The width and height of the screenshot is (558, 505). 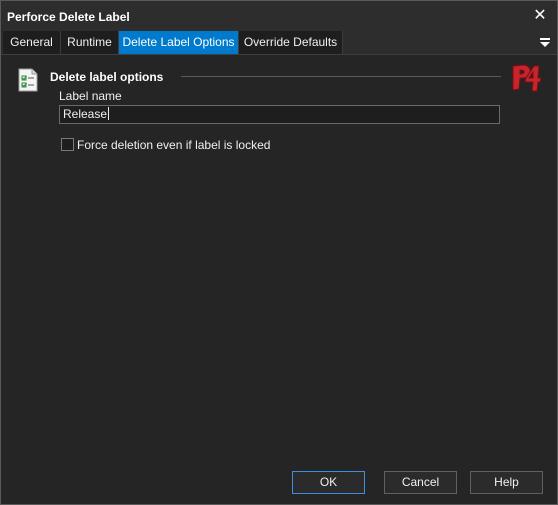 What do you see at coordinates (506, 482) in the screenshot?
I see `help-button: Help` at bounding box center [506, 482].